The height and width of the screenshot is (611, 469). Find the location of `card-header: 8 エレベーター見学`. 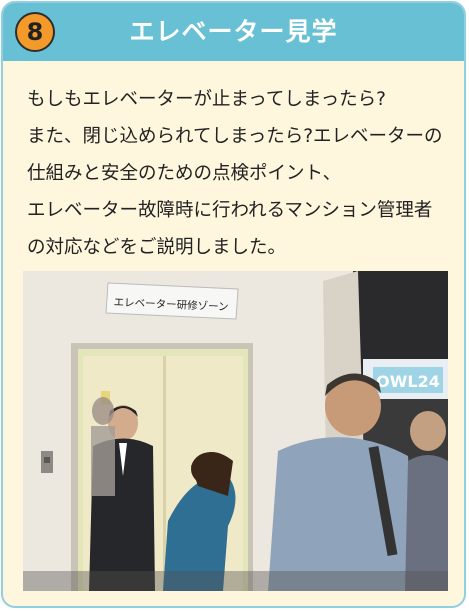

card-header: 8 エレベーター見学 is located at coordinates (233, 32).